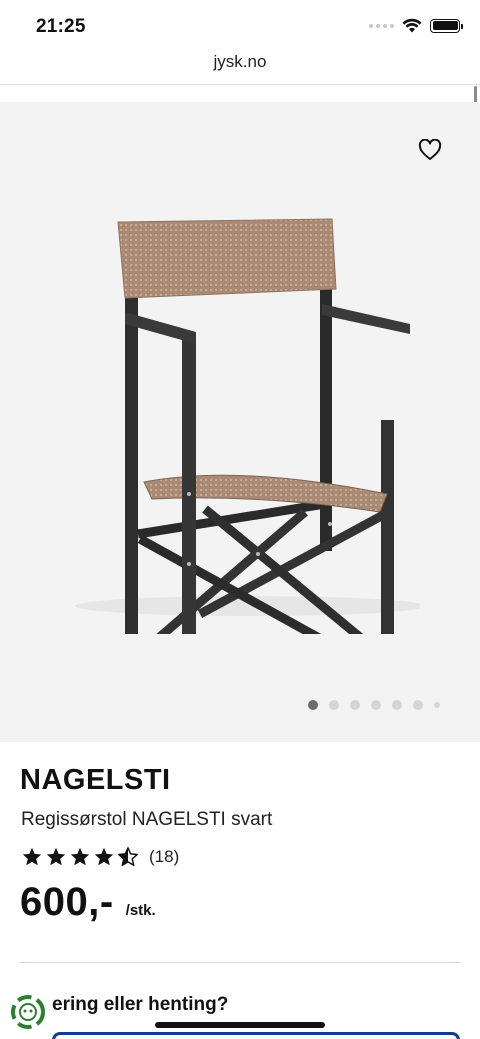  I want to click on price-row: 600,- /stk., so click(88, 902).